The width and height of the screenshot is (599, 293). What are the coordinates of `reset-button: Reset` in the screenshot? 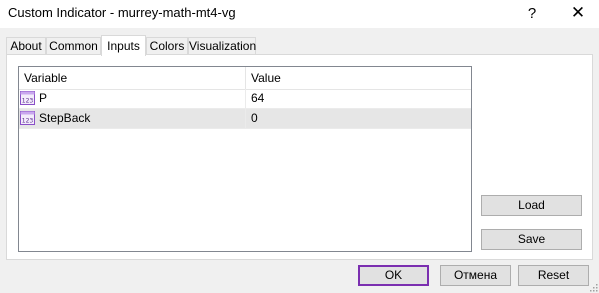 It's located at (553, 275).